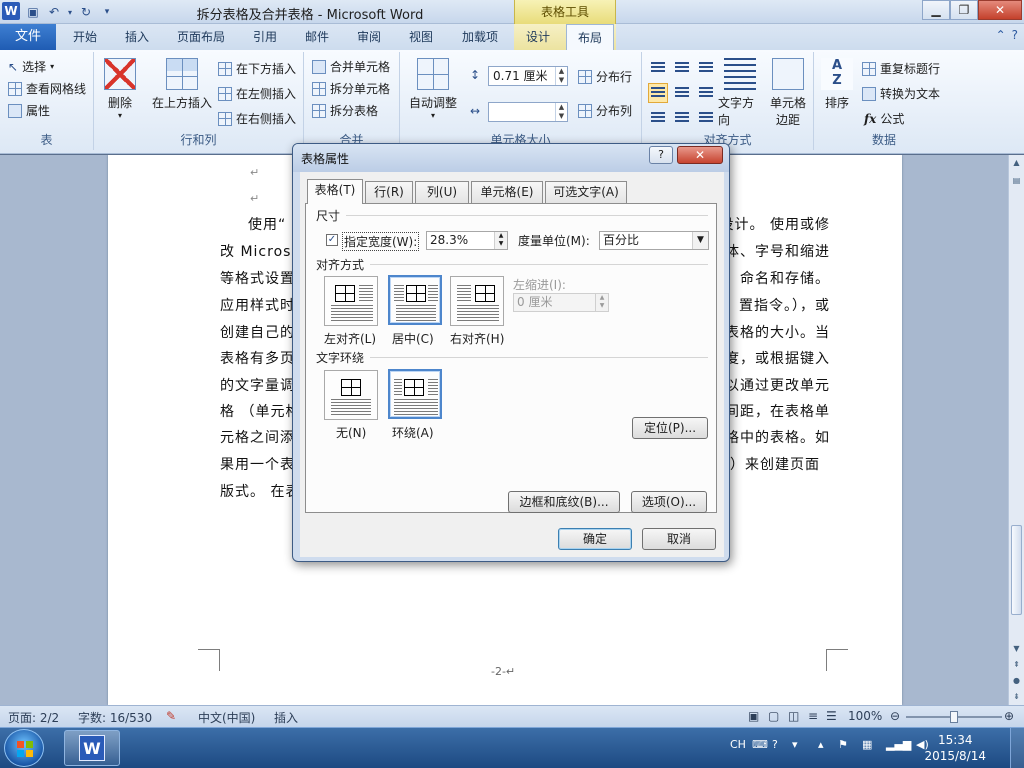 Image resolution: width=1024 pixels, height=768 pixels. I want to click on view-outline-icon: ≡, so click(813, 716).